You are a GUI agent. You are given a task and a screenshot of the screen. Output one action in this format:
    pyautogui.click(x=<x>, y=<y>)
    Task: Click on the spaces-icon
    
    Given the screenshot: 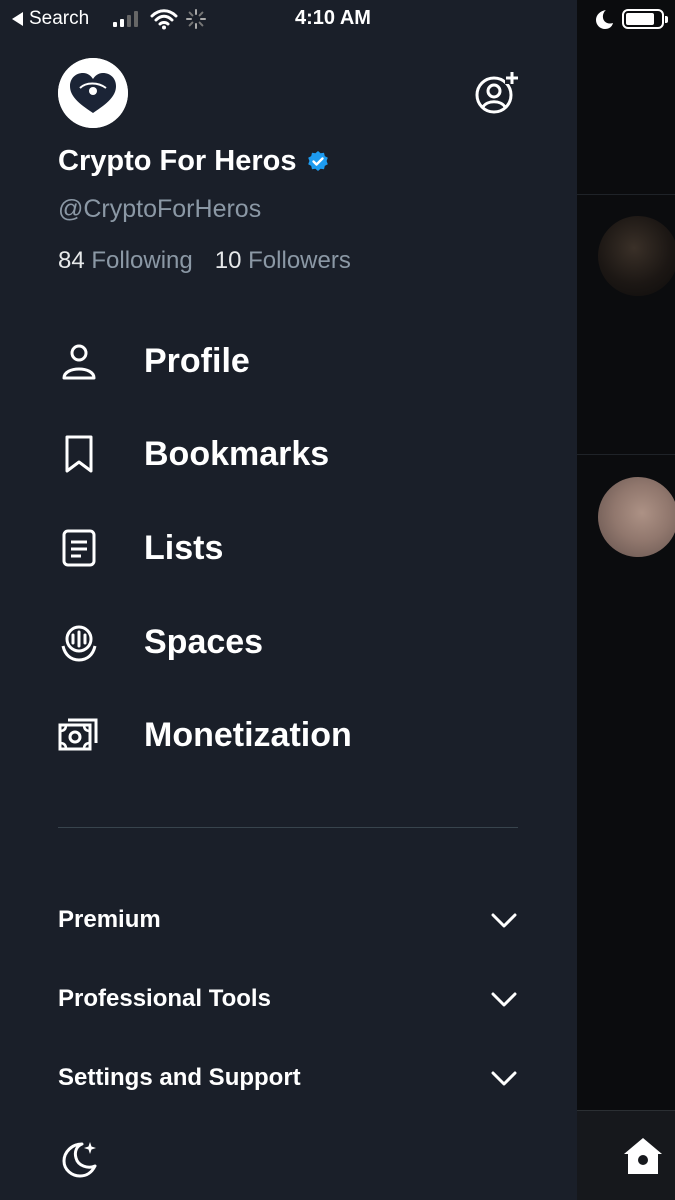 What is the action you would take?
    pyautogui.click(x=79, y=642)
    